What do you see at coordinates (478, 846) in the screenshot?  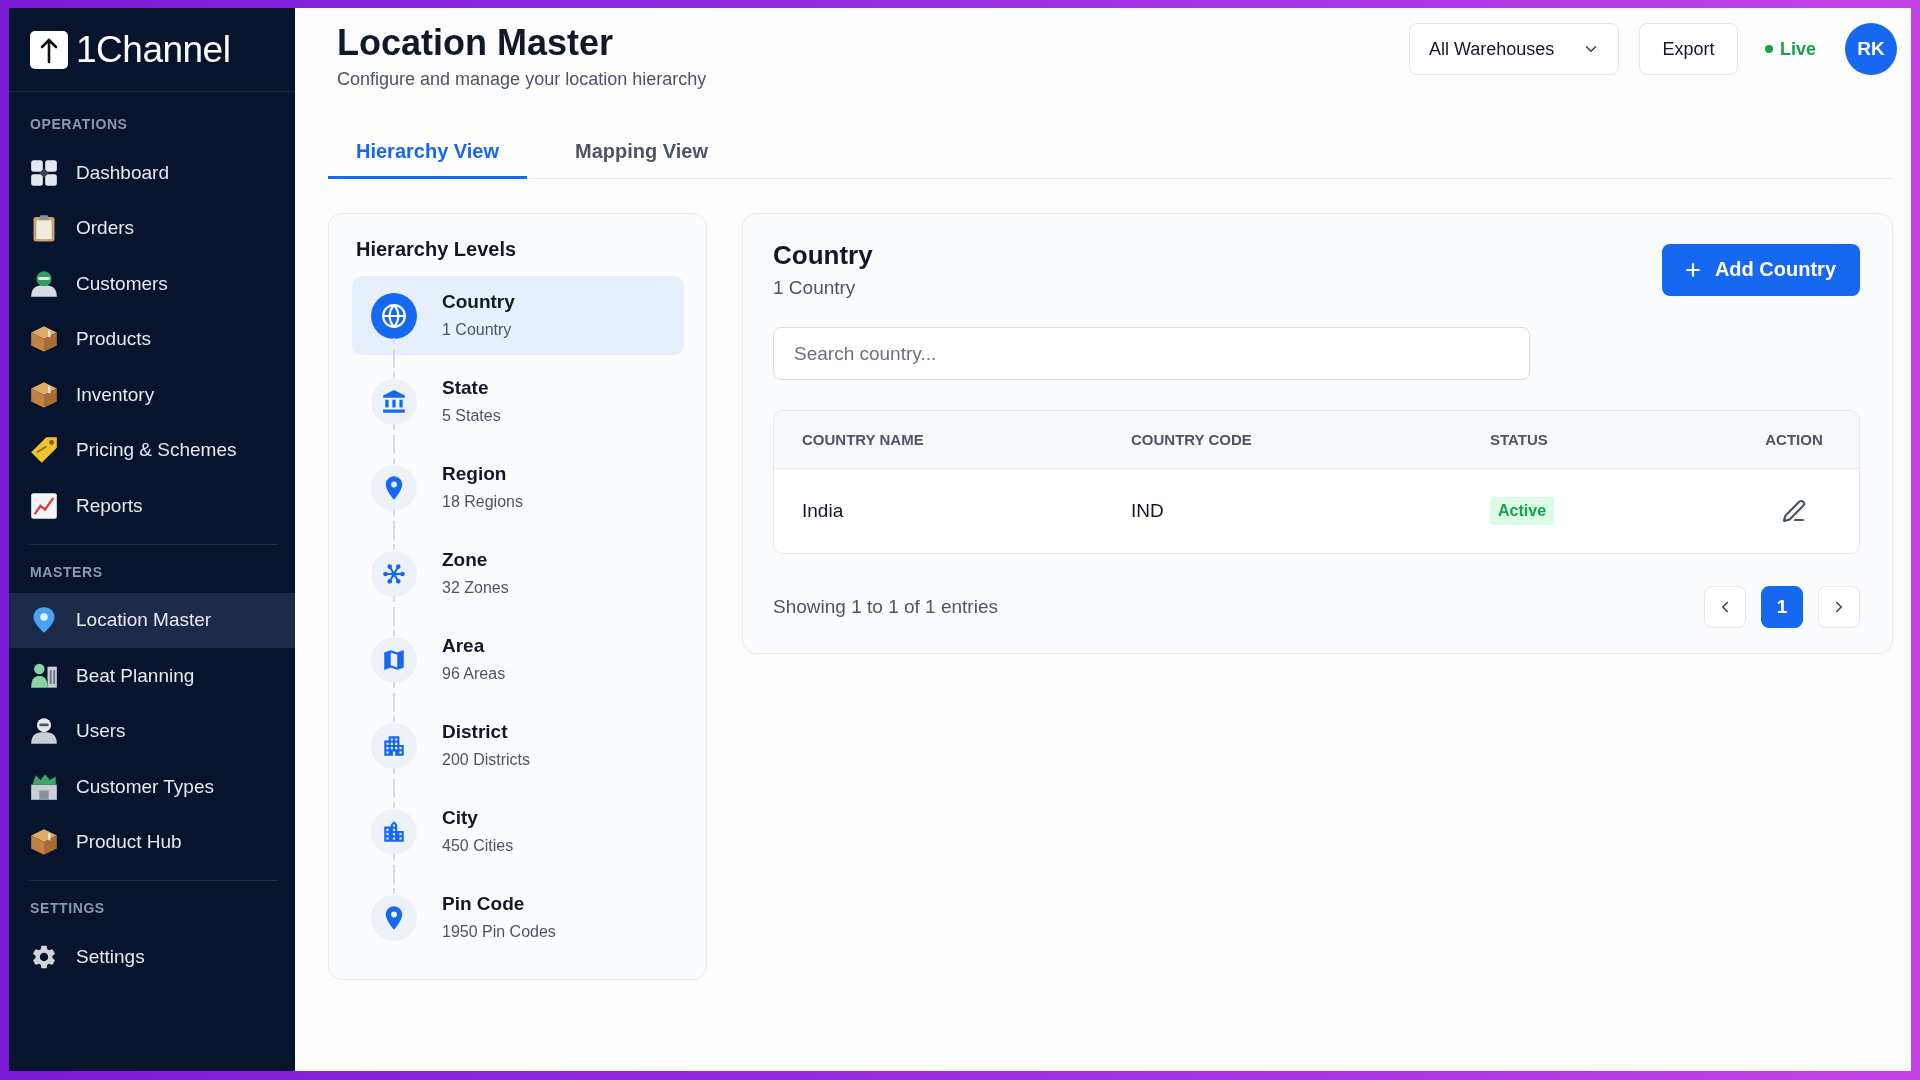 I see `level-count: 450 Cities` at bounding box center [478, 846].